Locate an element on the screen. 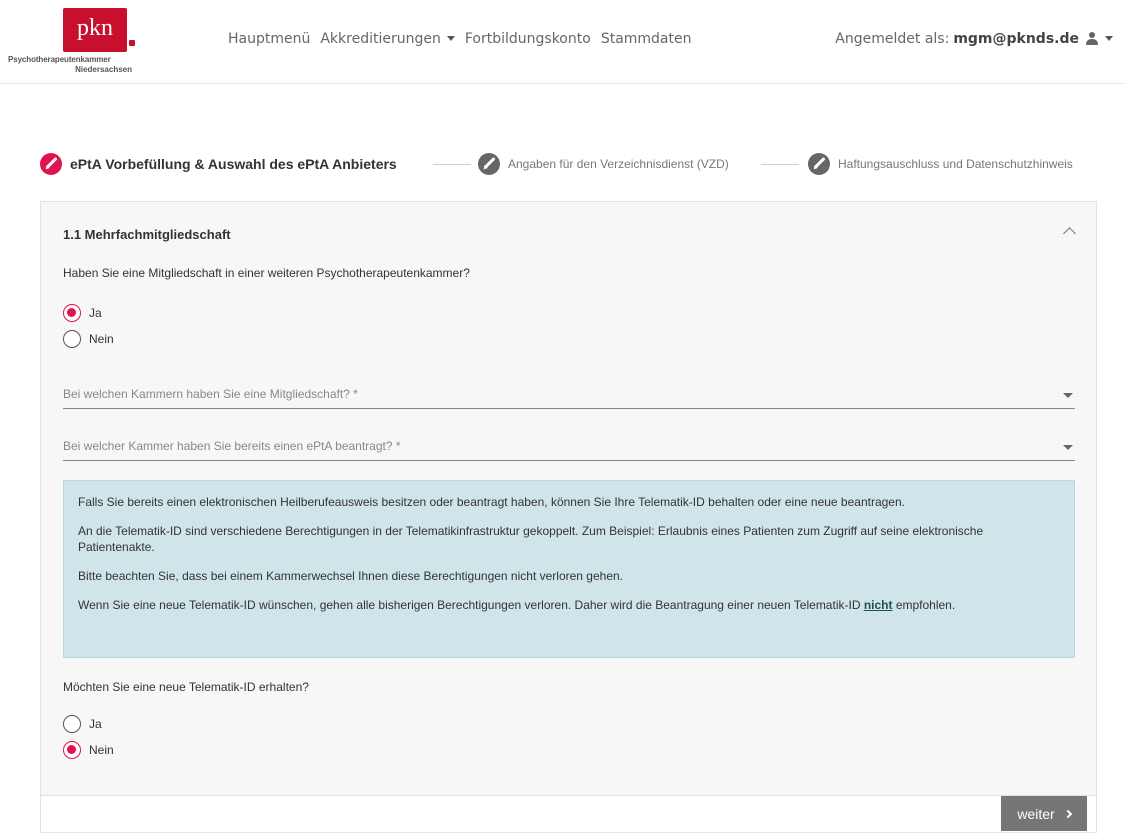 The image size is (1125, 838). nav-item-stammdaten: Stammdaten is located at coordinates (646, 39).